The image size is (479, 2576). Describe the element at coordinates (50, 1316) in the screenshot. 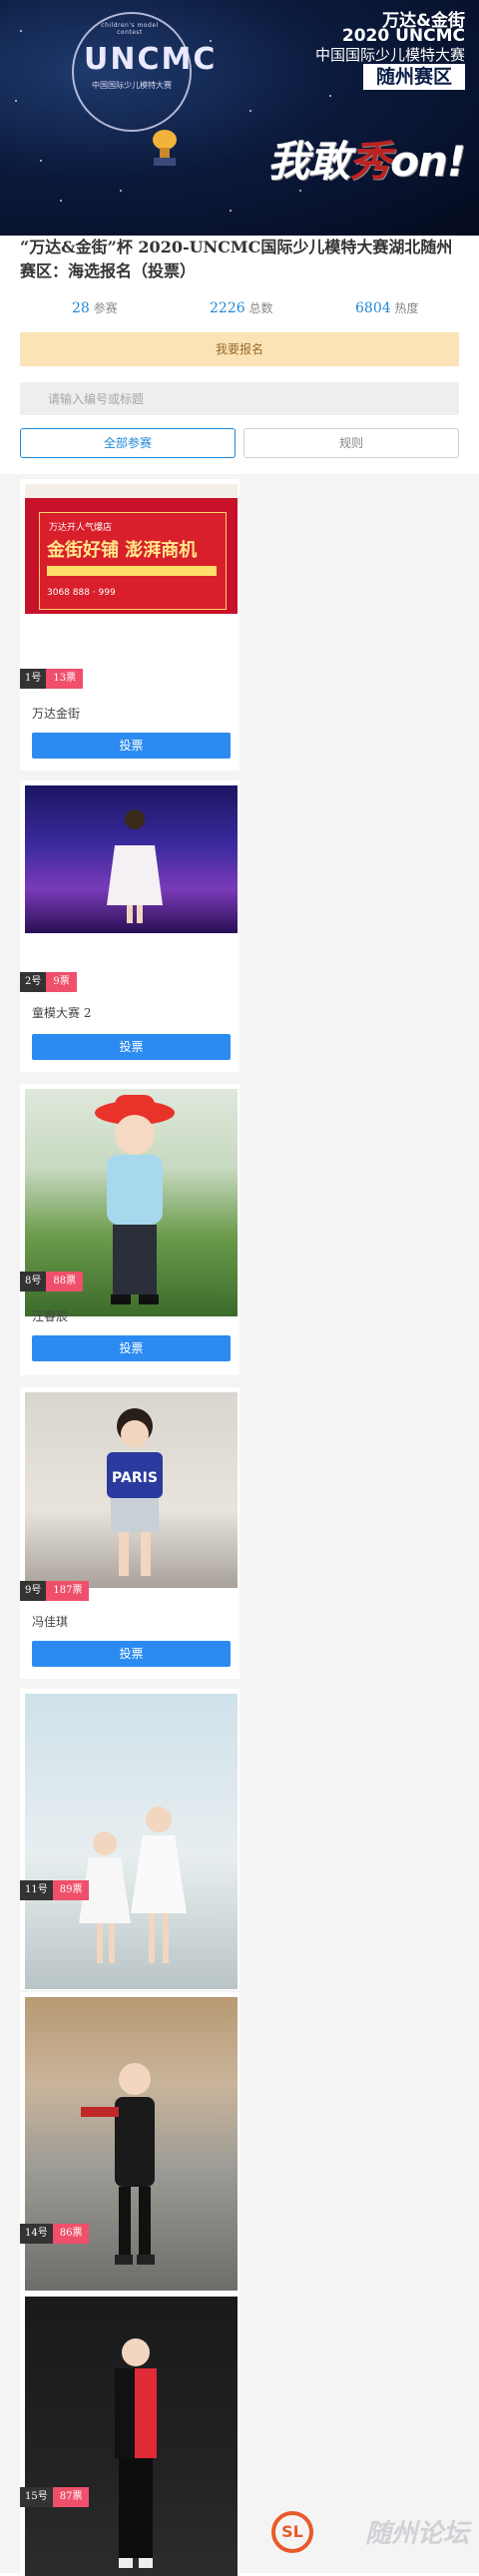

I see `contestant-name: 汪睿辰` at that location.